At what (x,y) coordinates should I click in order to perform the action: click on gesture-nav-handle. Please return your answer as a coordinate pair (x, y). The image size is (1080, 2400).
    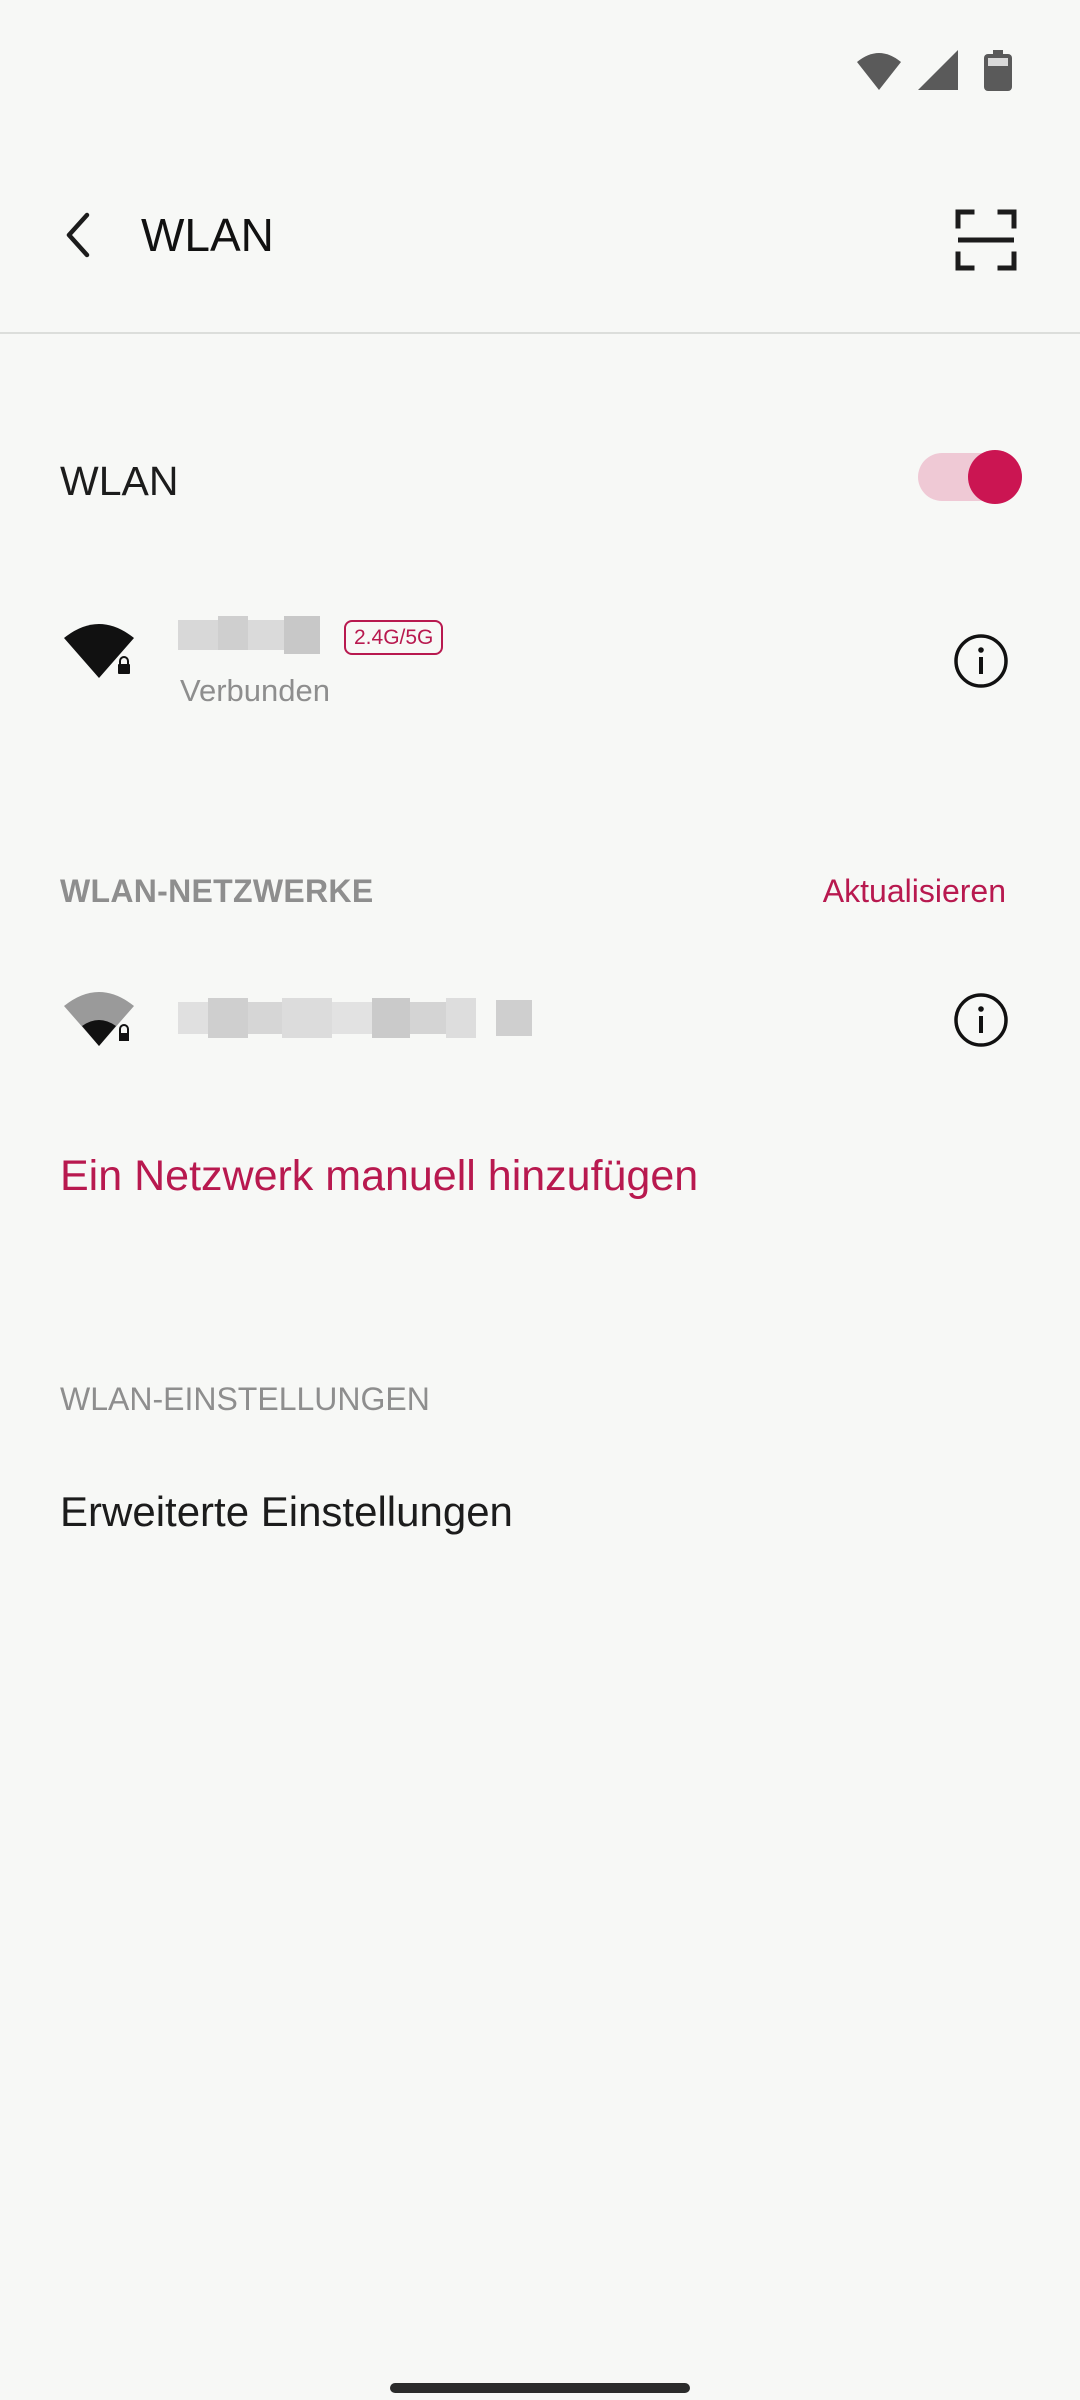
    Looking at the image, I should click on (540, 2388).